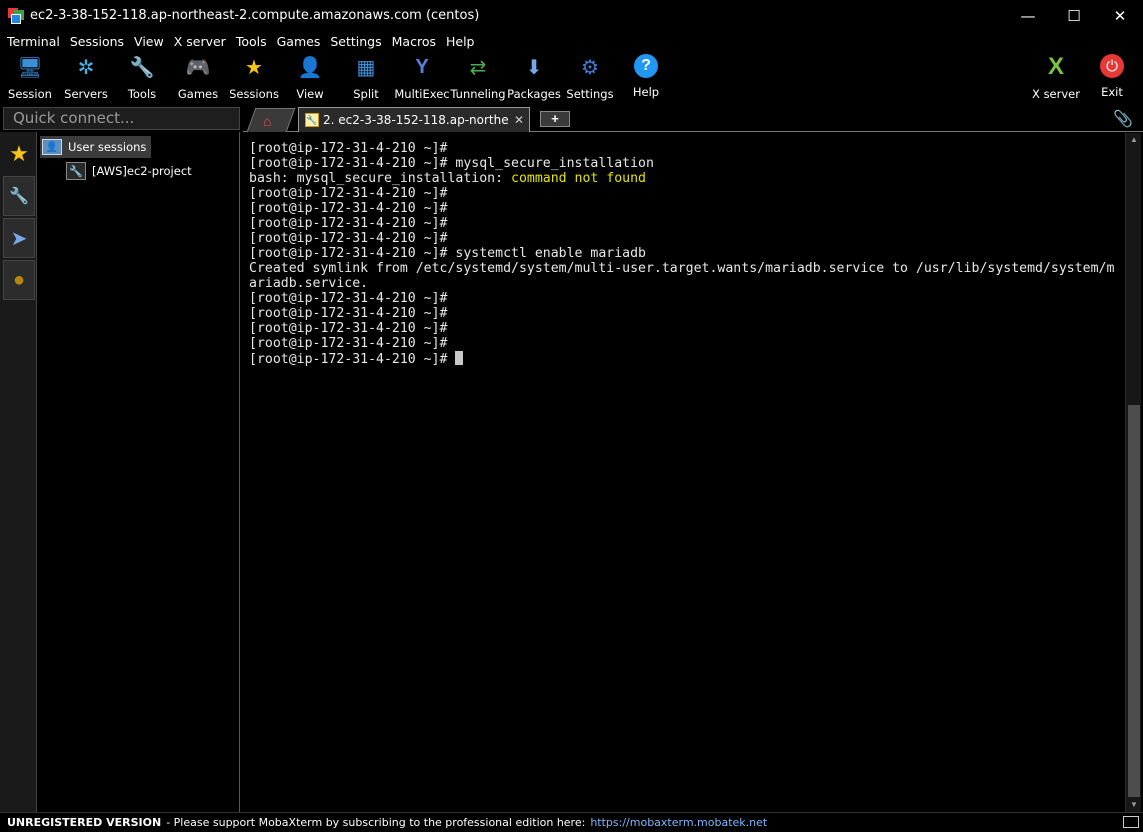  I want to click on multiexec-label: MultiExec, so click(422, 94).